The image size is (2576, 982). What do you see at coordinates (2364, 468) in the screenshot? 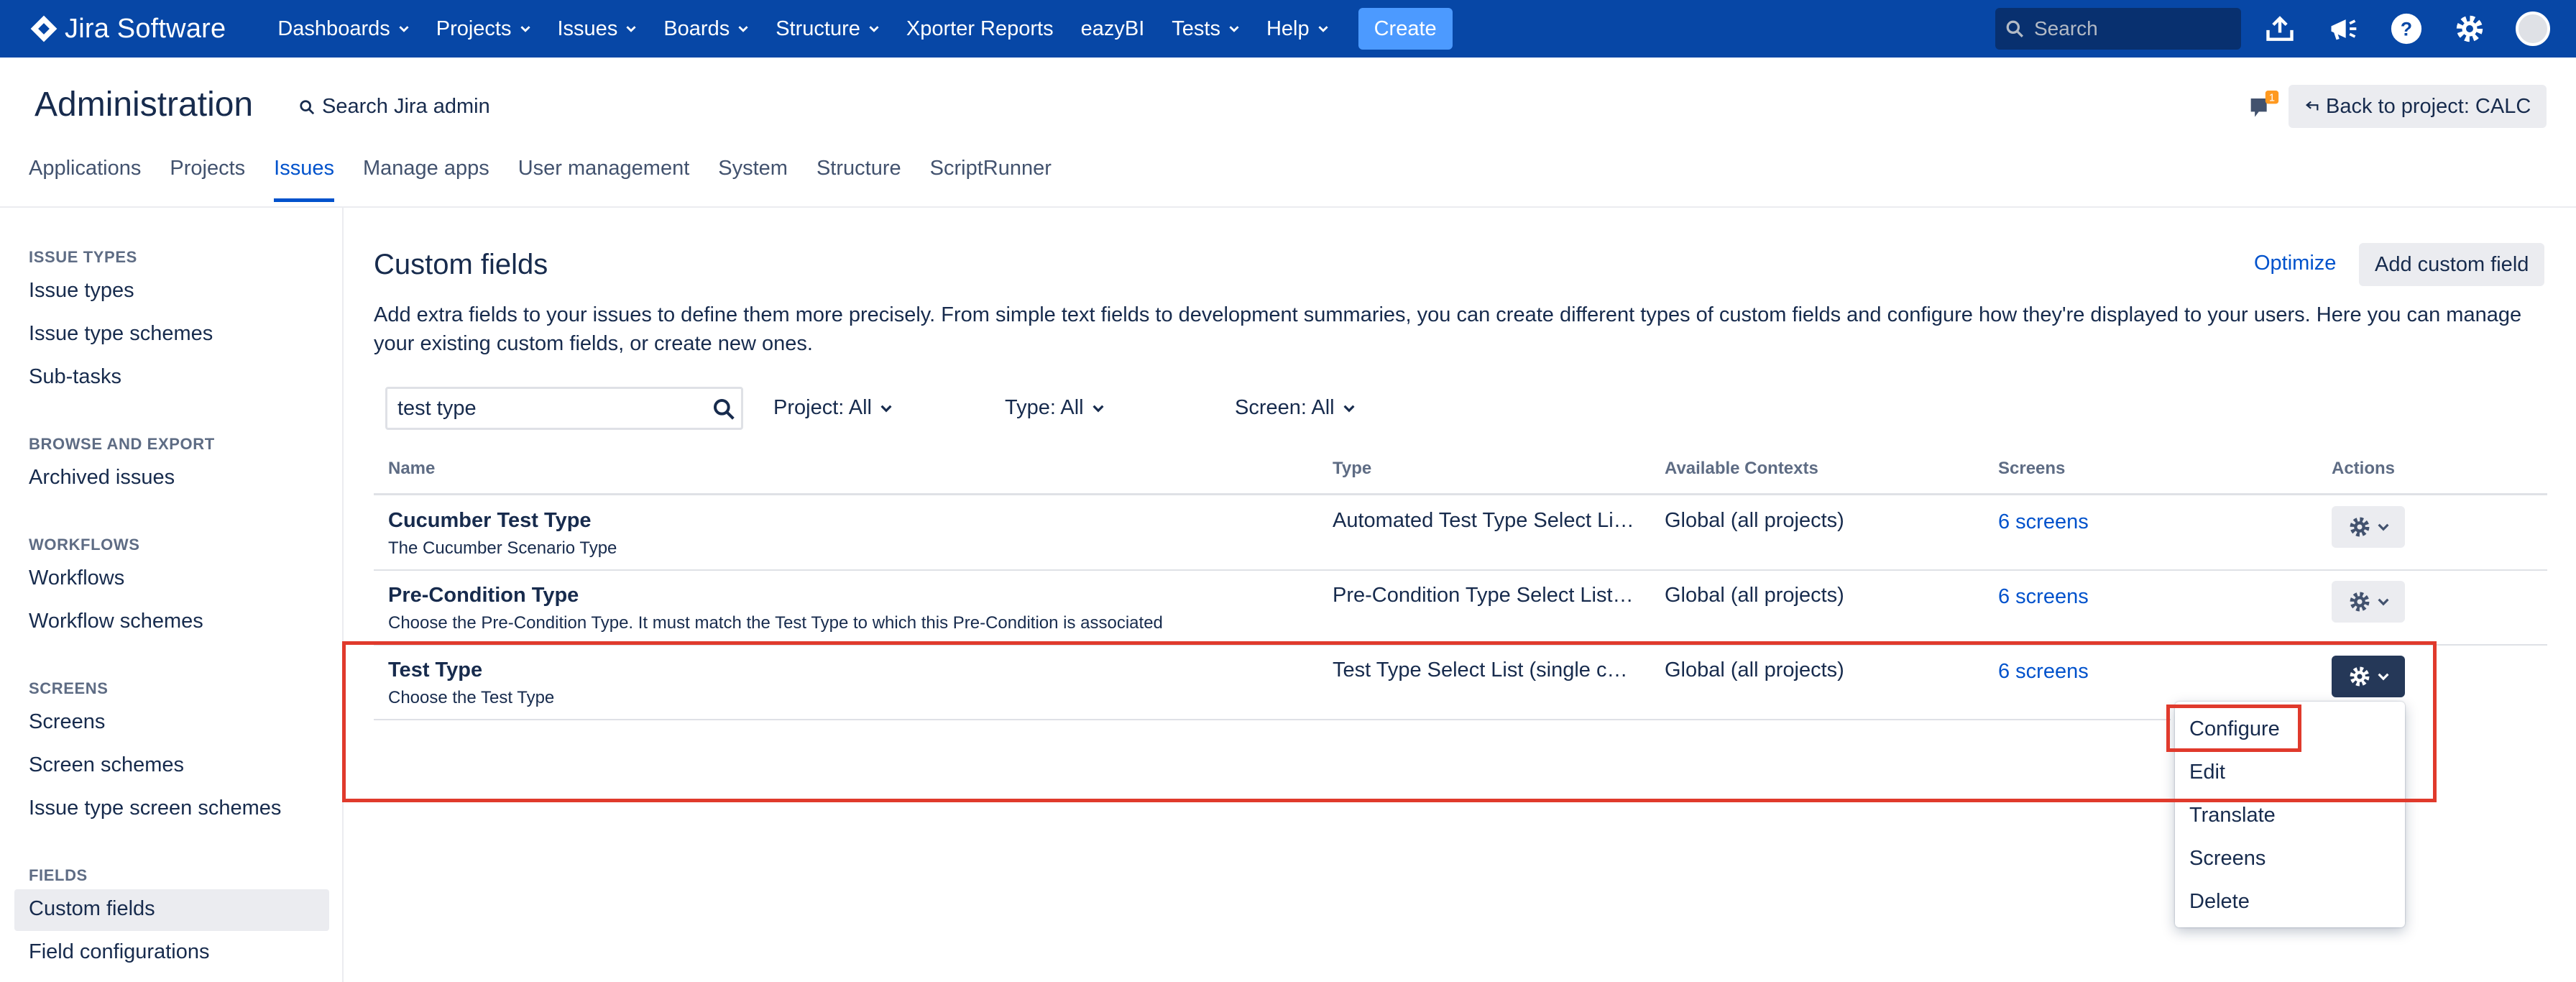
I see `column-header-actions: Actions` at bounding box center [2364, 468].